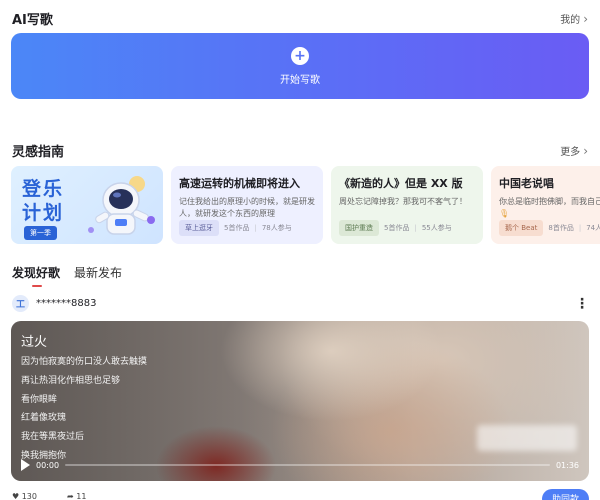 The image size is (600, 500). Describe the element at coordinates (66, 303) in the screenshot. I see `username: *******8883` at that location.